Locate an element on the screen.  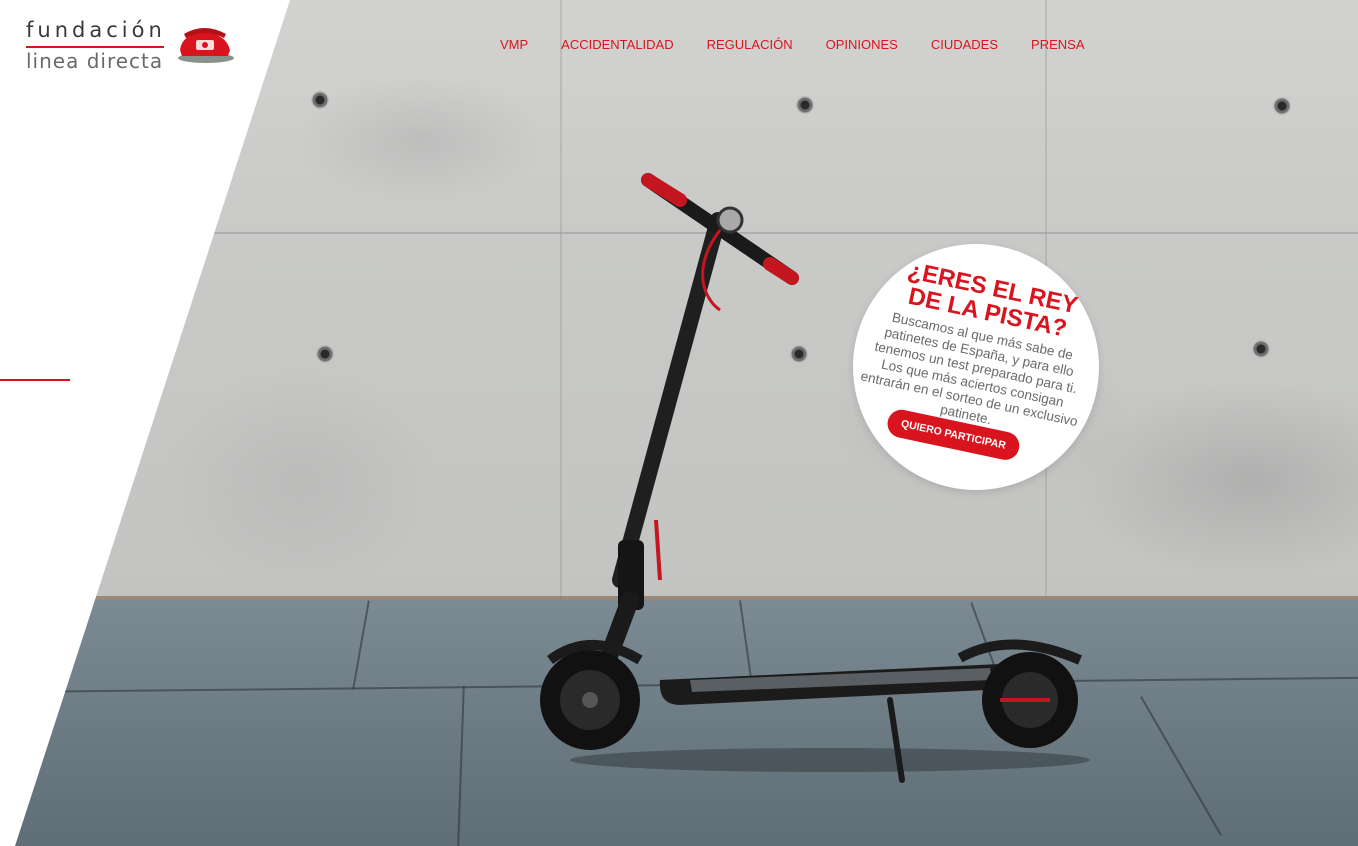
side-accent-line is located at coordinates (35, 380).